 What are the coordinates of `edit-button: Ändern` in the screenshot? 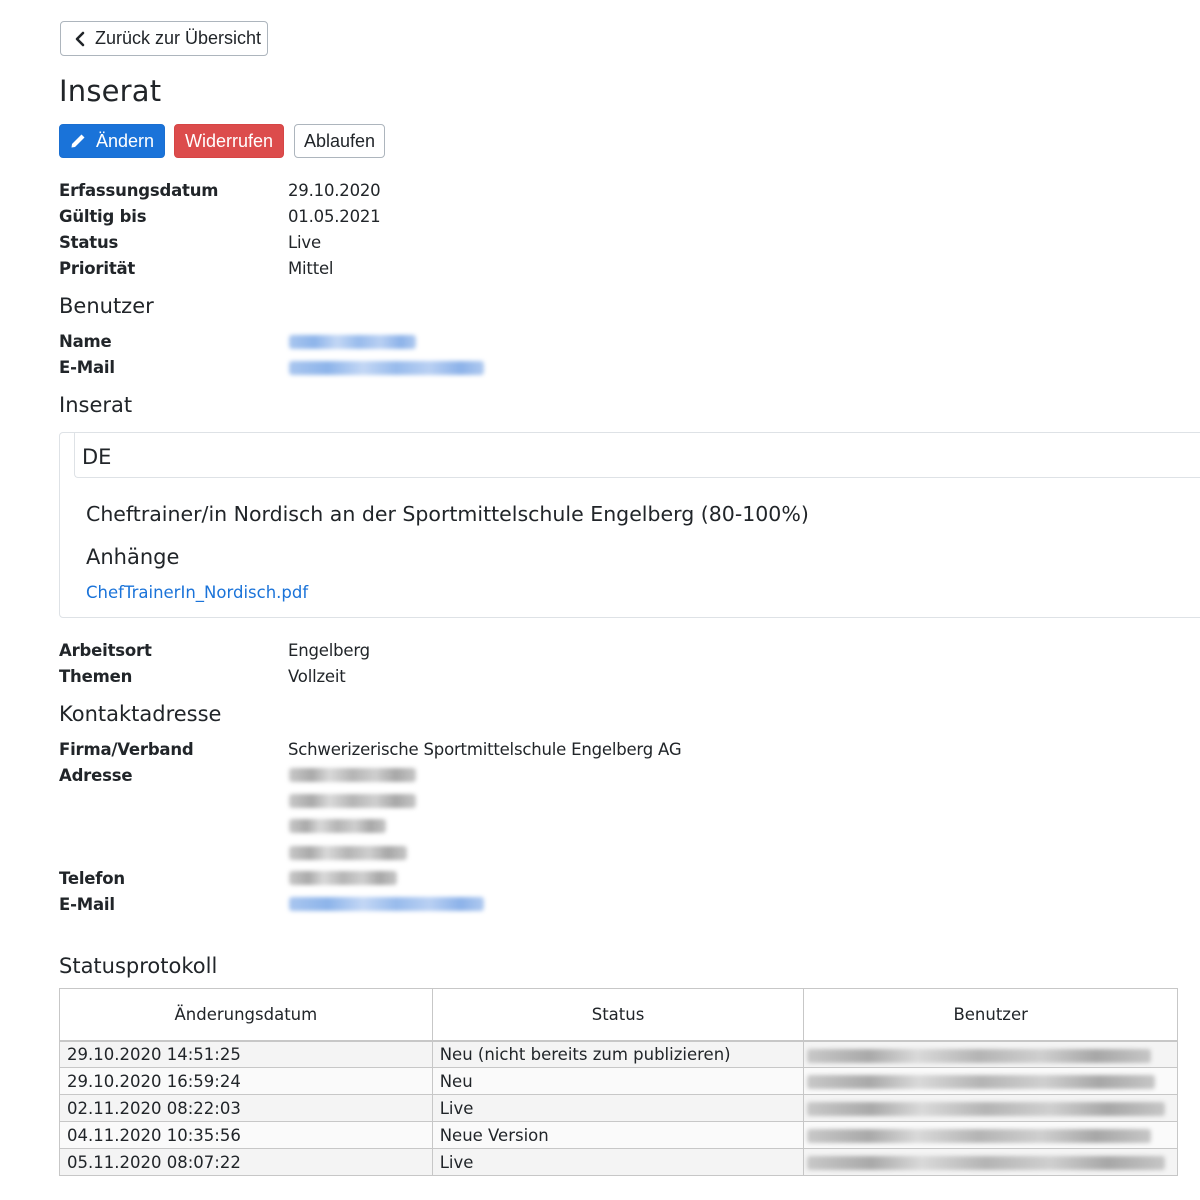 It's located at (112, 141).